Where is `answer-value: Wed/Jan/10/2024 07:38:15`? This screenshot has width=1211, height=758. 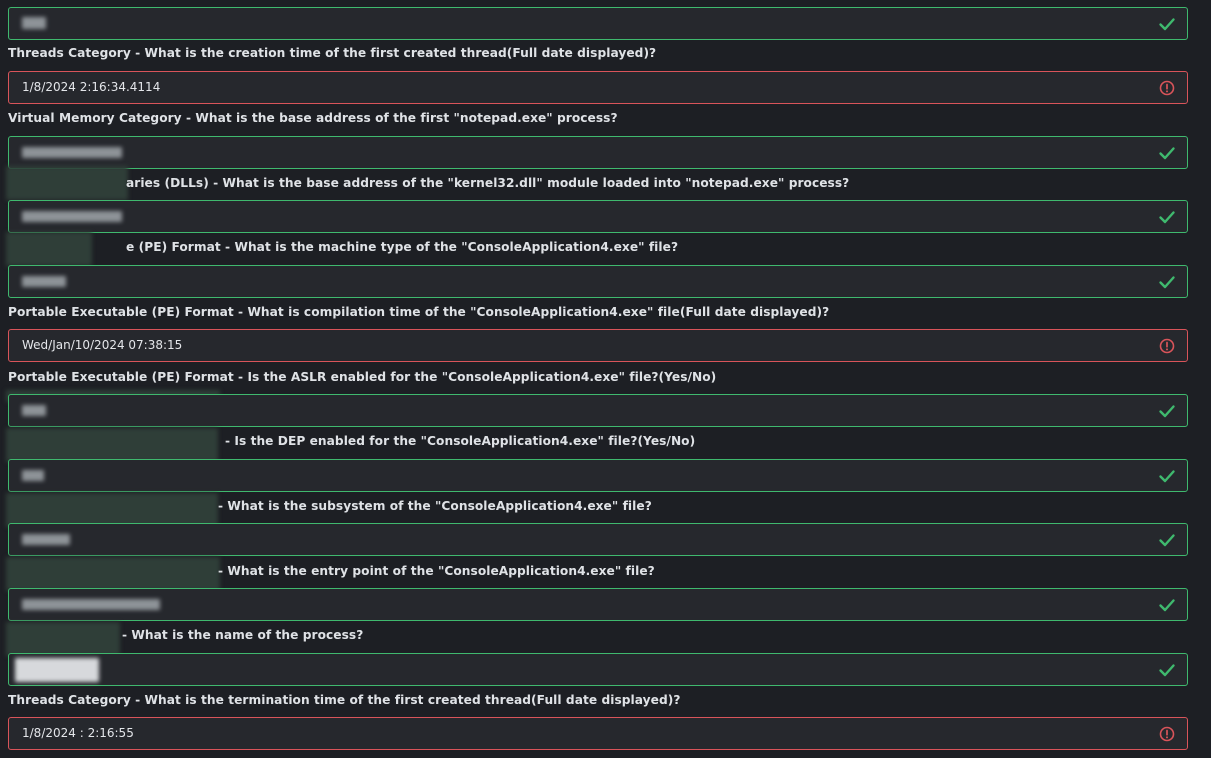 answer-value: Wed/Jan/10/2024 07:38:15 is located at coordinates (102, 345).